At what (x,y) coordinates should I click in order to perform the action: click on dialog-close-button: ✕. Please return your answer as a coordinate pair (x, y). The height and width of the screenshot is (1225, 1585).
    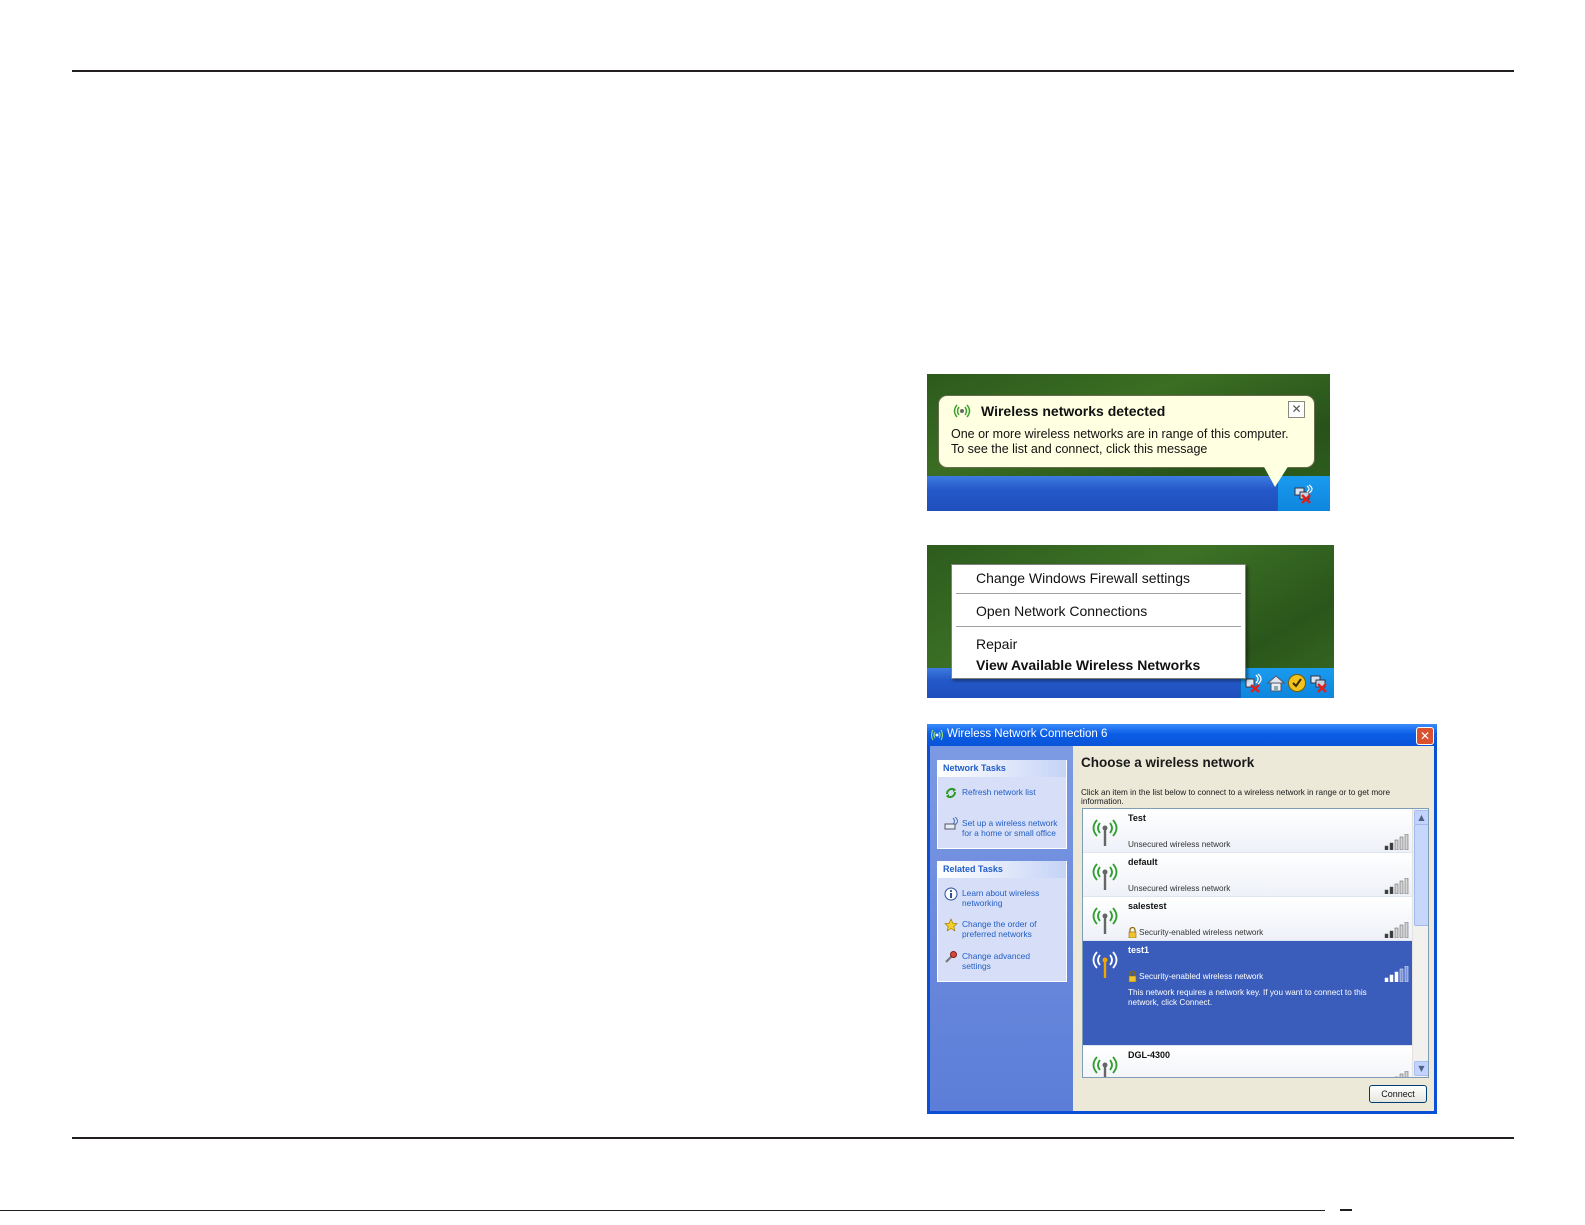
    Looking at the image, I should click on (1425, 736).